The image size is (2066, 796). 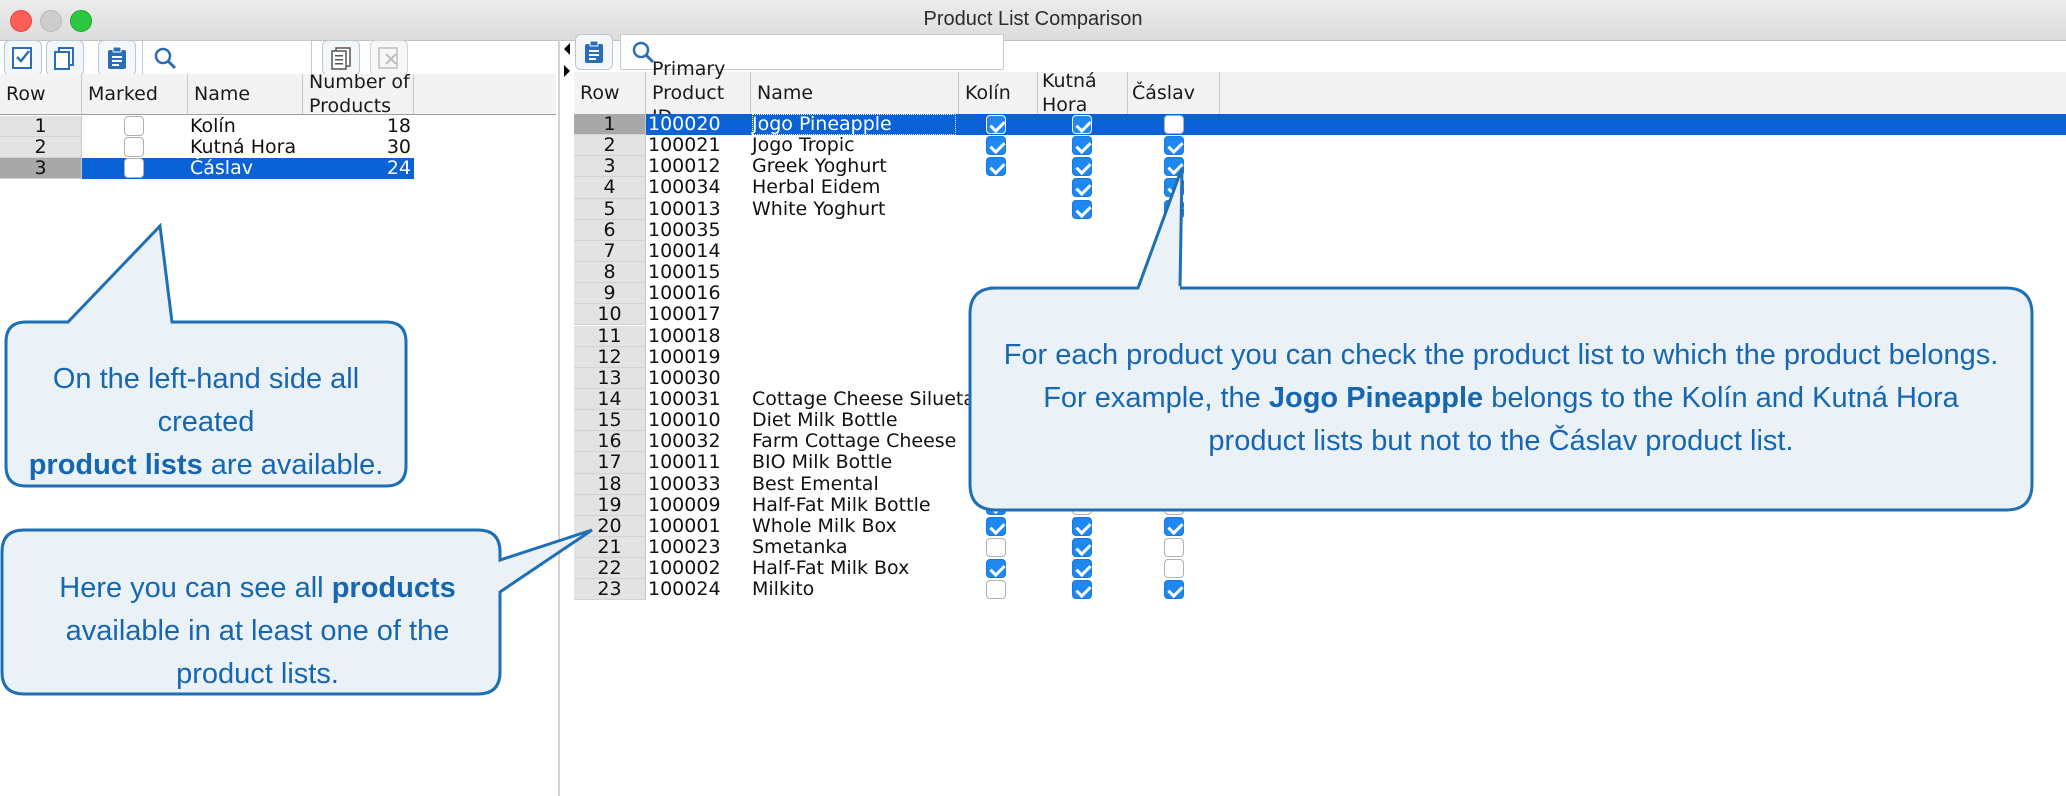 What do you see at coordinates (1376, 398) in the screenshot?
I see `callout-text-bold: Jogo Pineapple` at bounding box center [1376, 398].